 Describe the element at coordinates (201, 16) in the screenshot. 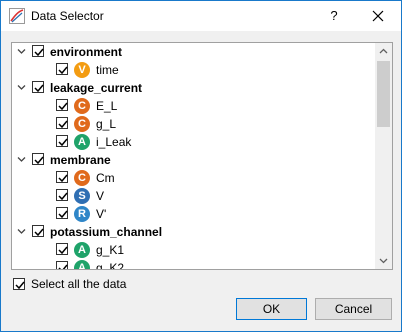

I see `title-bar: Data Selector ?` at that location.